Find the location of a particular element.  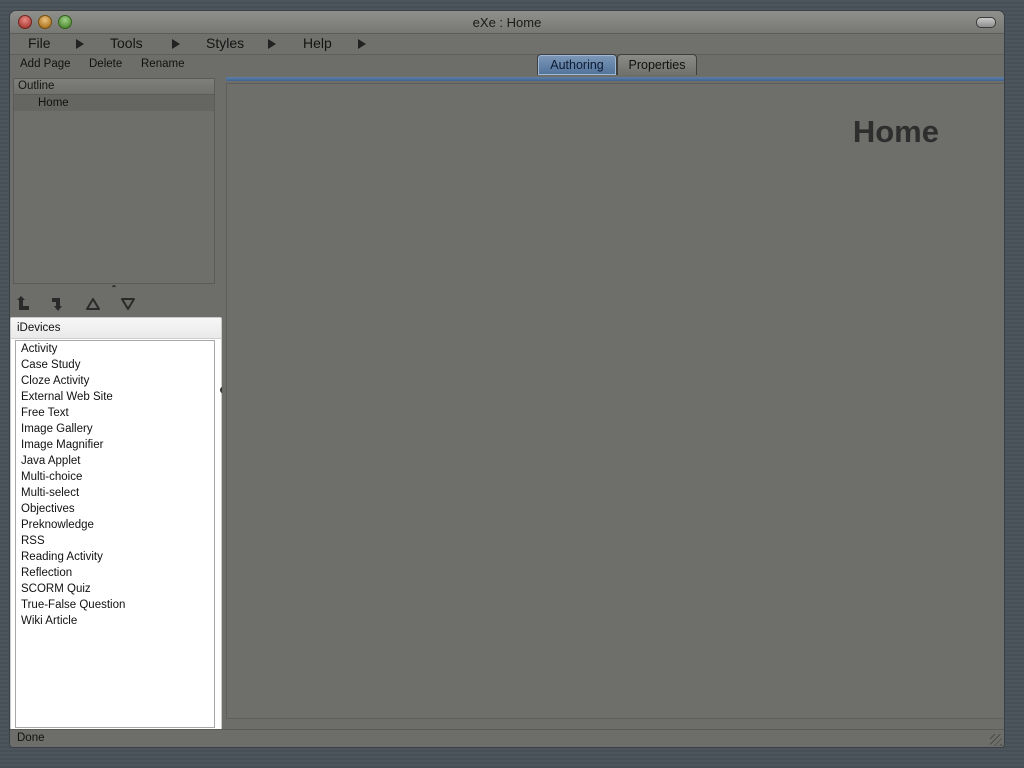

move-up-icon is located at coordinates (93, 304).